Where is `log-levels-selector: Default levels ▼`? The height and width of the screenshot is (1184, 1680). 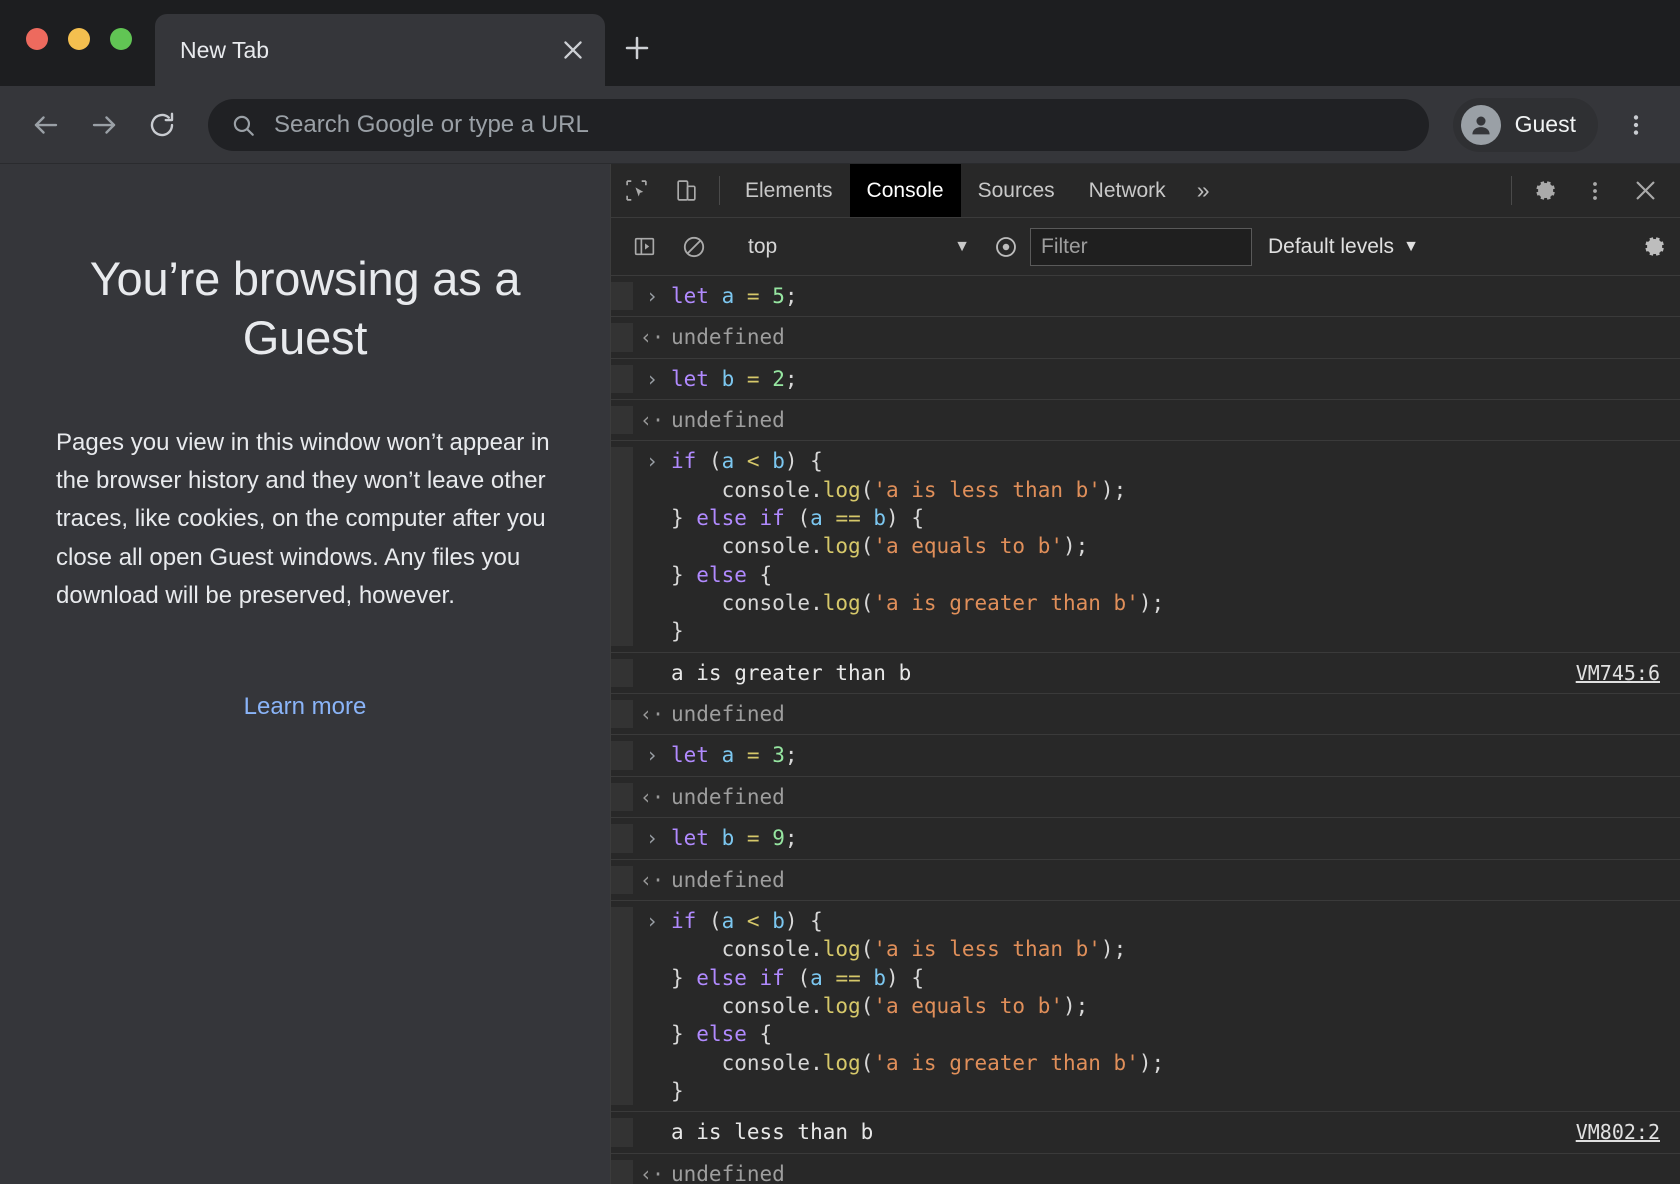 log-levels-selector: Default levels ▼ is located at coordinates (1343, 247).